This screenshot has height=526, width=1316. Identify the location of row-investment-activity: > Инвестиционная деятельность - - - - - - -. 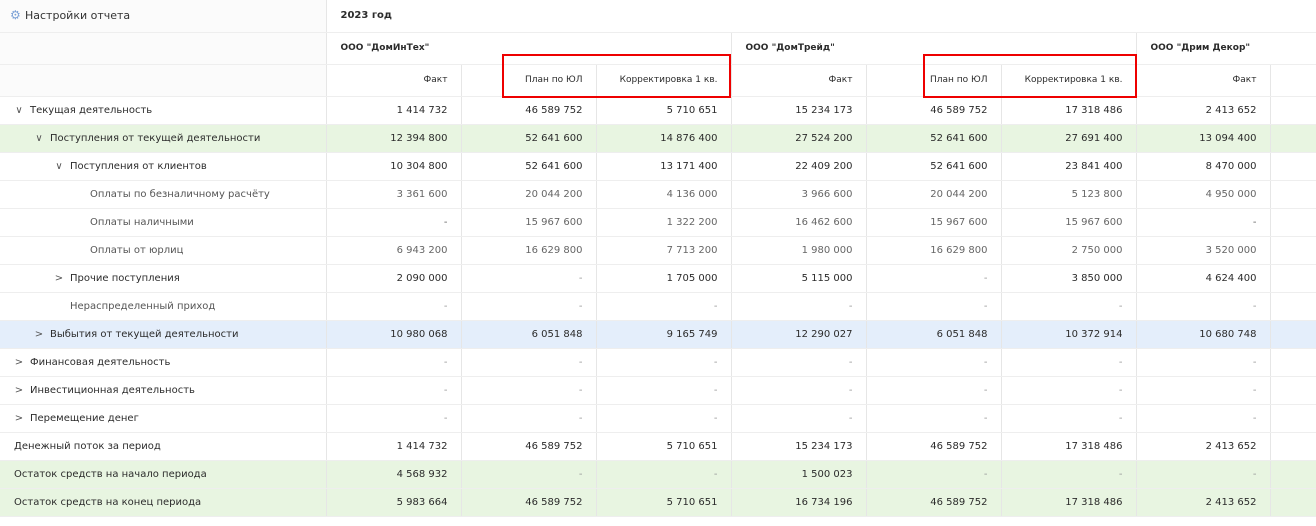
(658, 390).